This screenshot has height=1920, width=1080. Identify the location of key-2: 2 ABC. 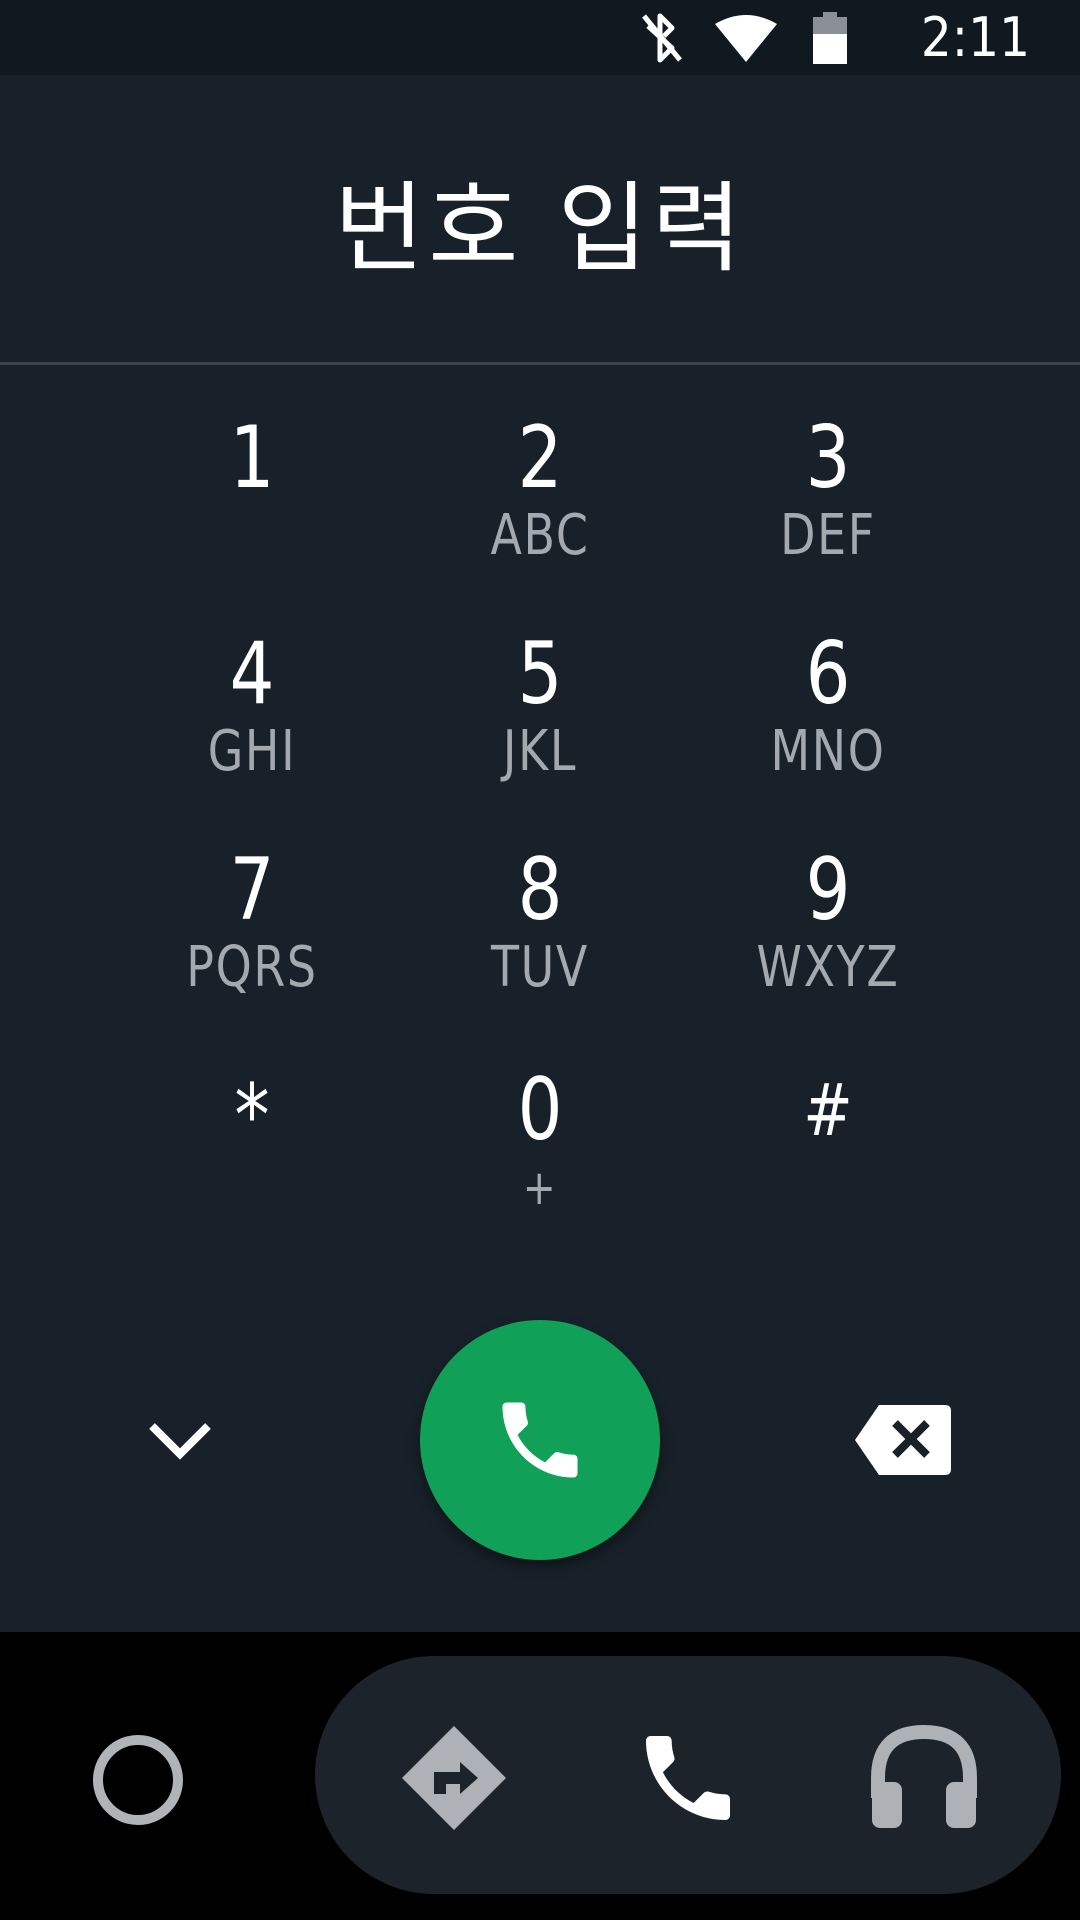
(540, 500).